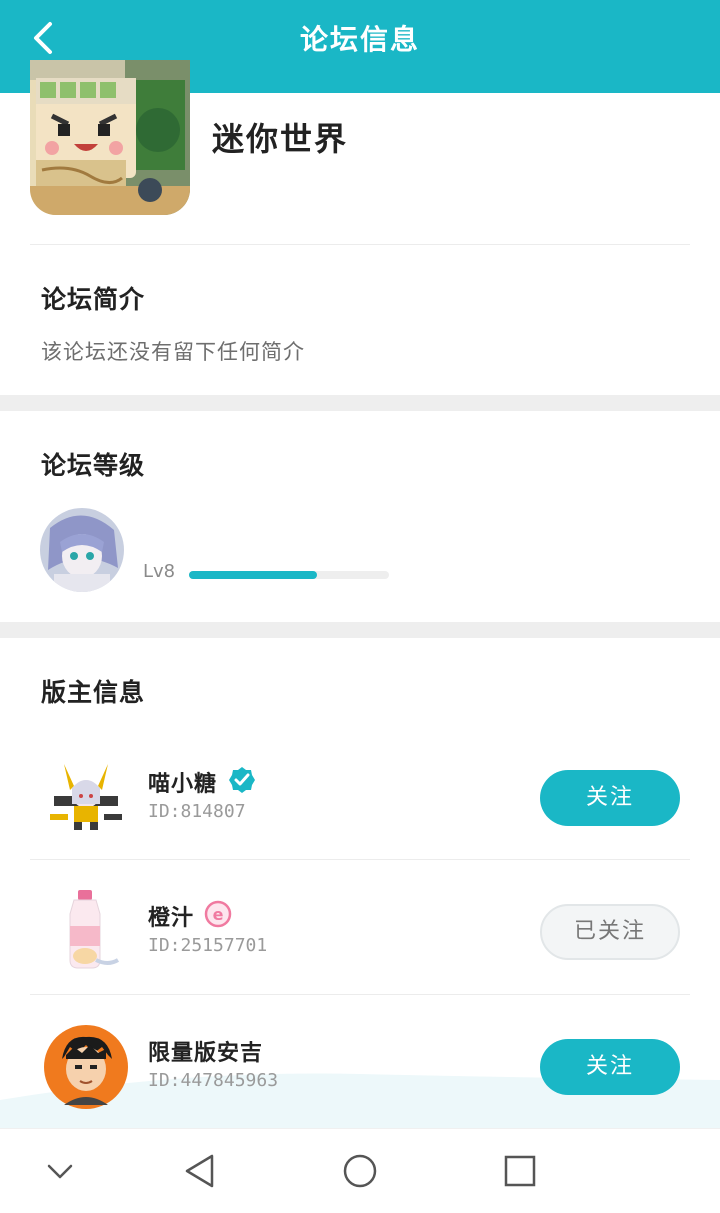 This screenshot has height=1213, width=720. What do you see at coordinates (360, 806) in the screenshot?
I see `list-item: 喵小糖 ID:814807 关注` at bounding box center [360, 806].